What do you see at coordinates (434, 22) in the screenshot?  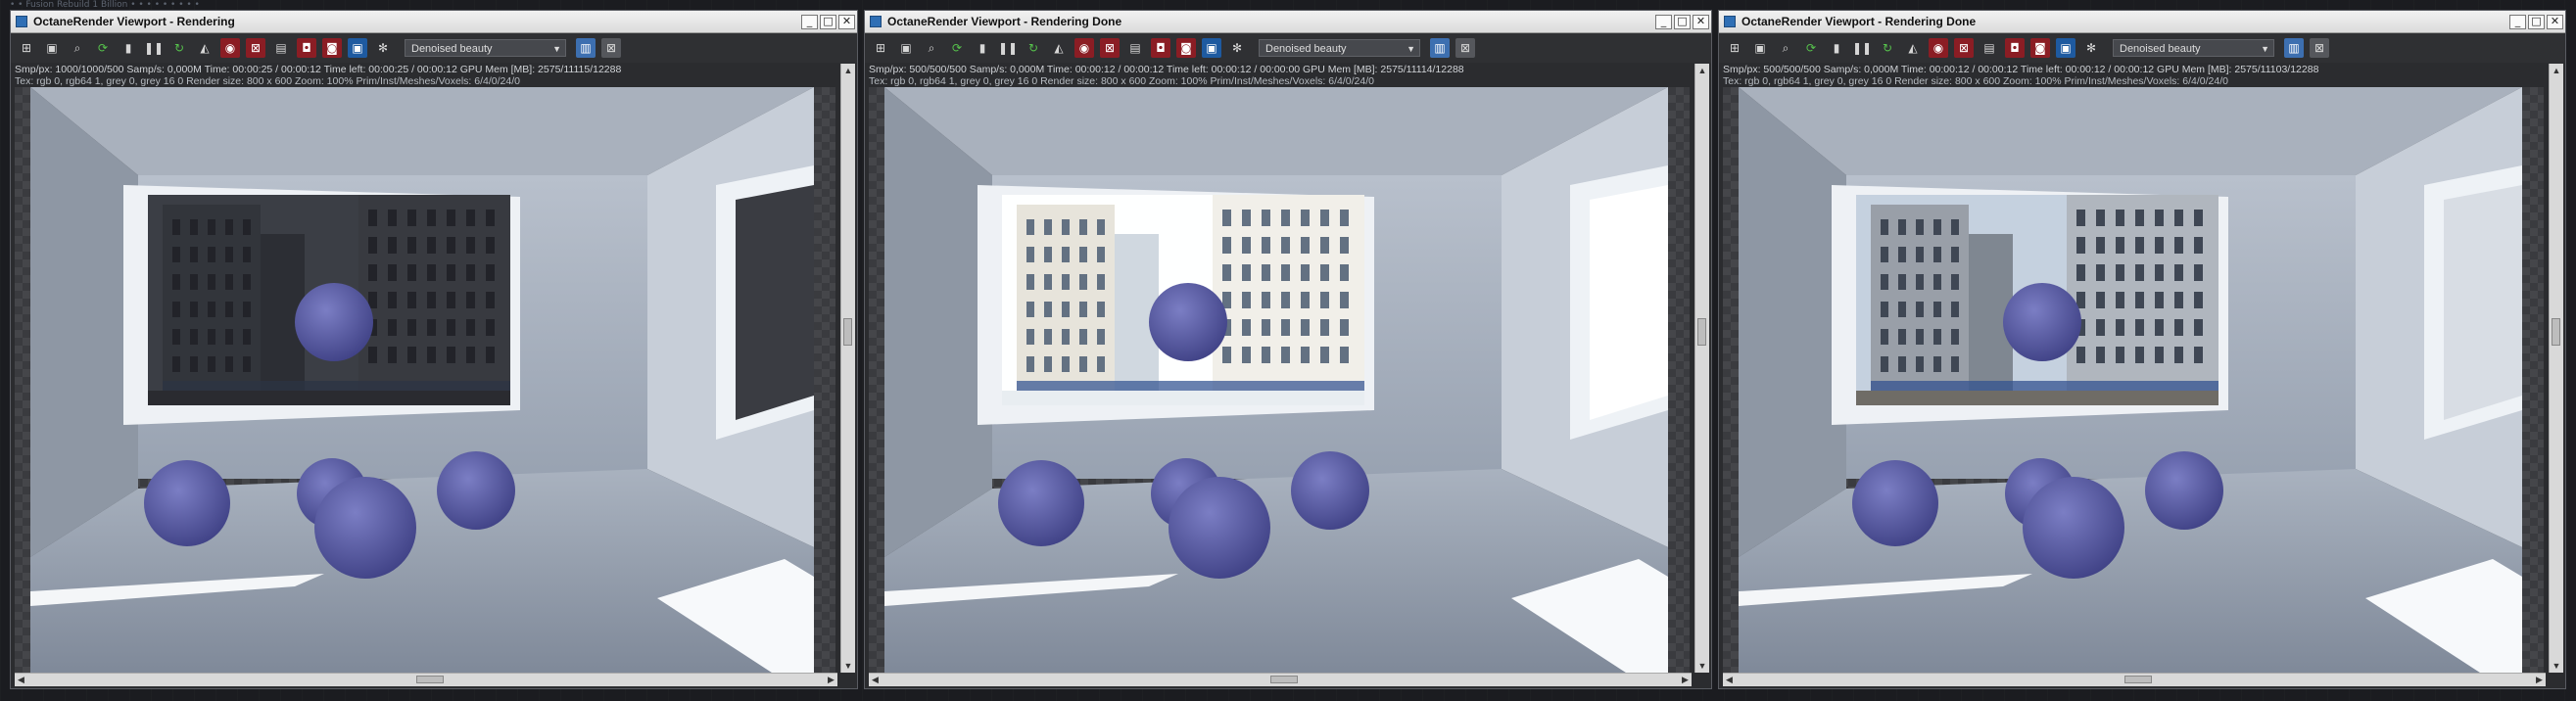 I see `title-bar: OctaneRender Viewport - Rendering _ □ ✕` at bounding box center [434, 22].